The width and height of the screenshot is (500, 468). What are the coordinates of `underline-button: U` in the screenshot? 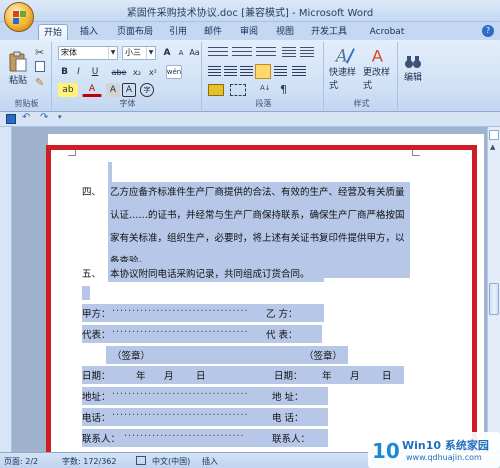 It's located at (95, 72).